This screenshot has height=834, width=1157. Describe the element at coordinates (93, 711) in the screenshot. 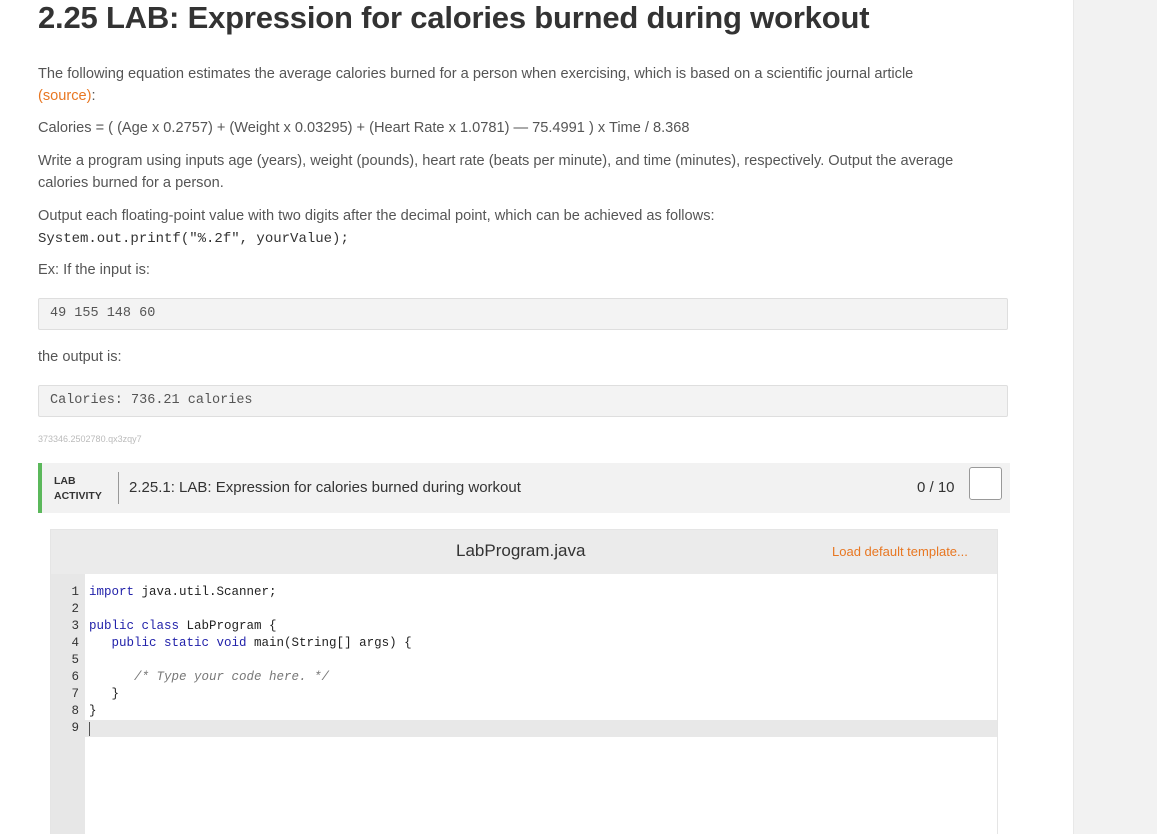

I see `code-line-8: }` at that location.